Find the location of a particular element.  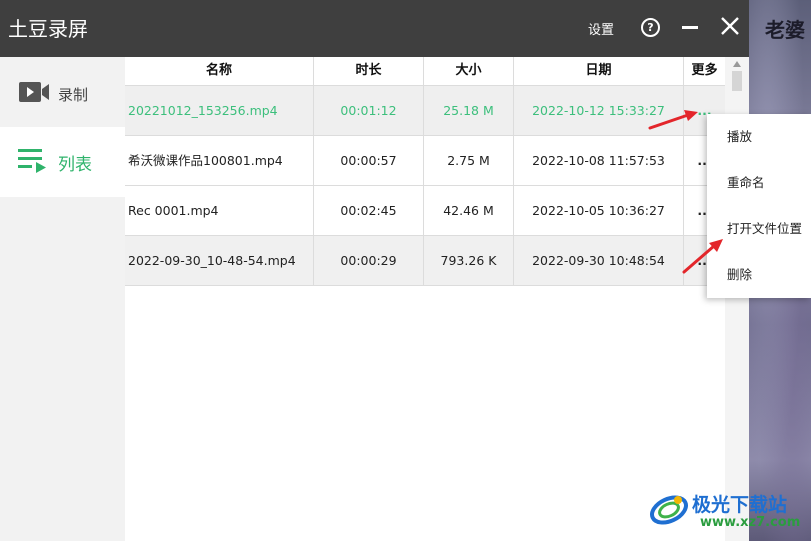

file-duration: 00:00:29 is located at coordinates (369, 260).